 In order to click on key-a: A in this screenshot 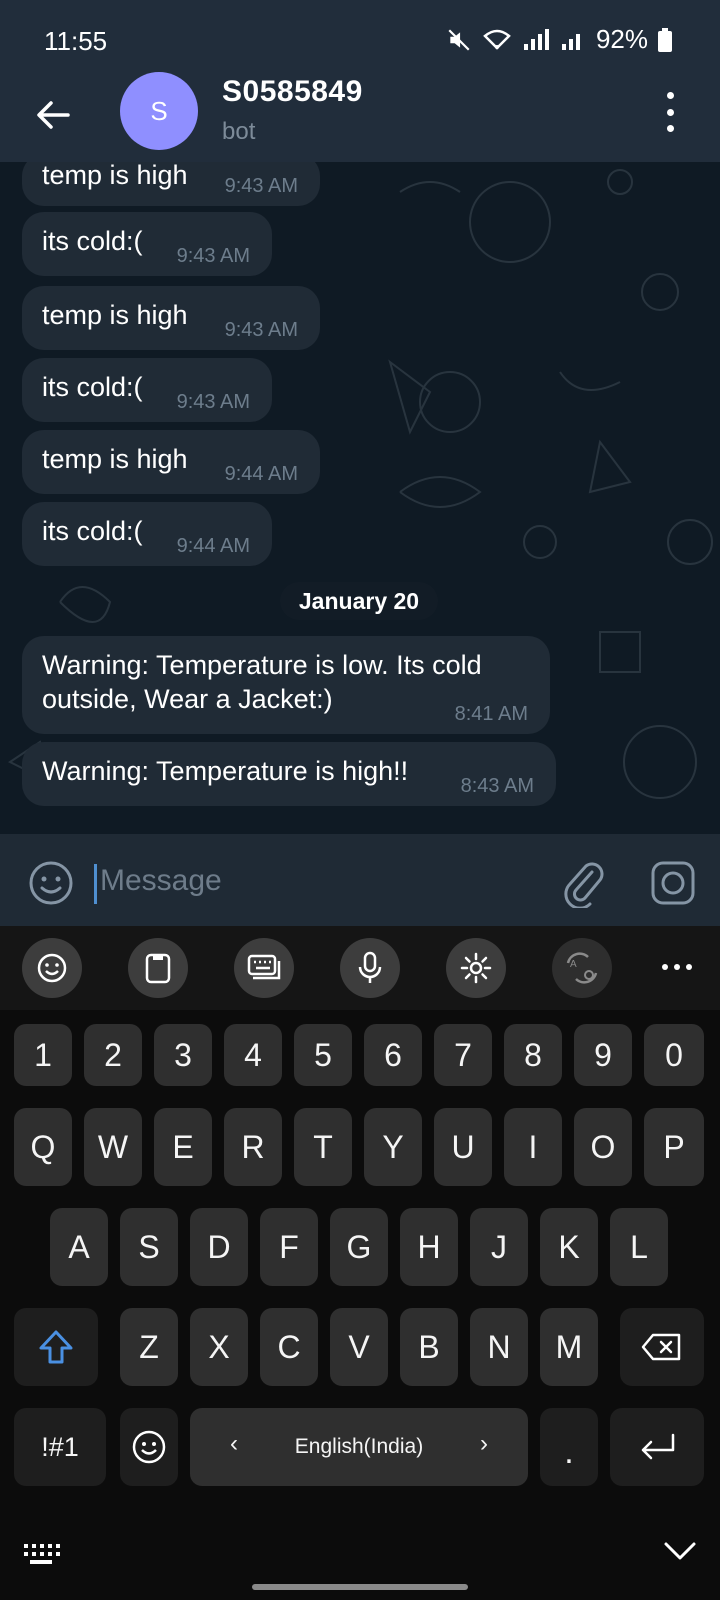, I will do `click(79, 1247)`.